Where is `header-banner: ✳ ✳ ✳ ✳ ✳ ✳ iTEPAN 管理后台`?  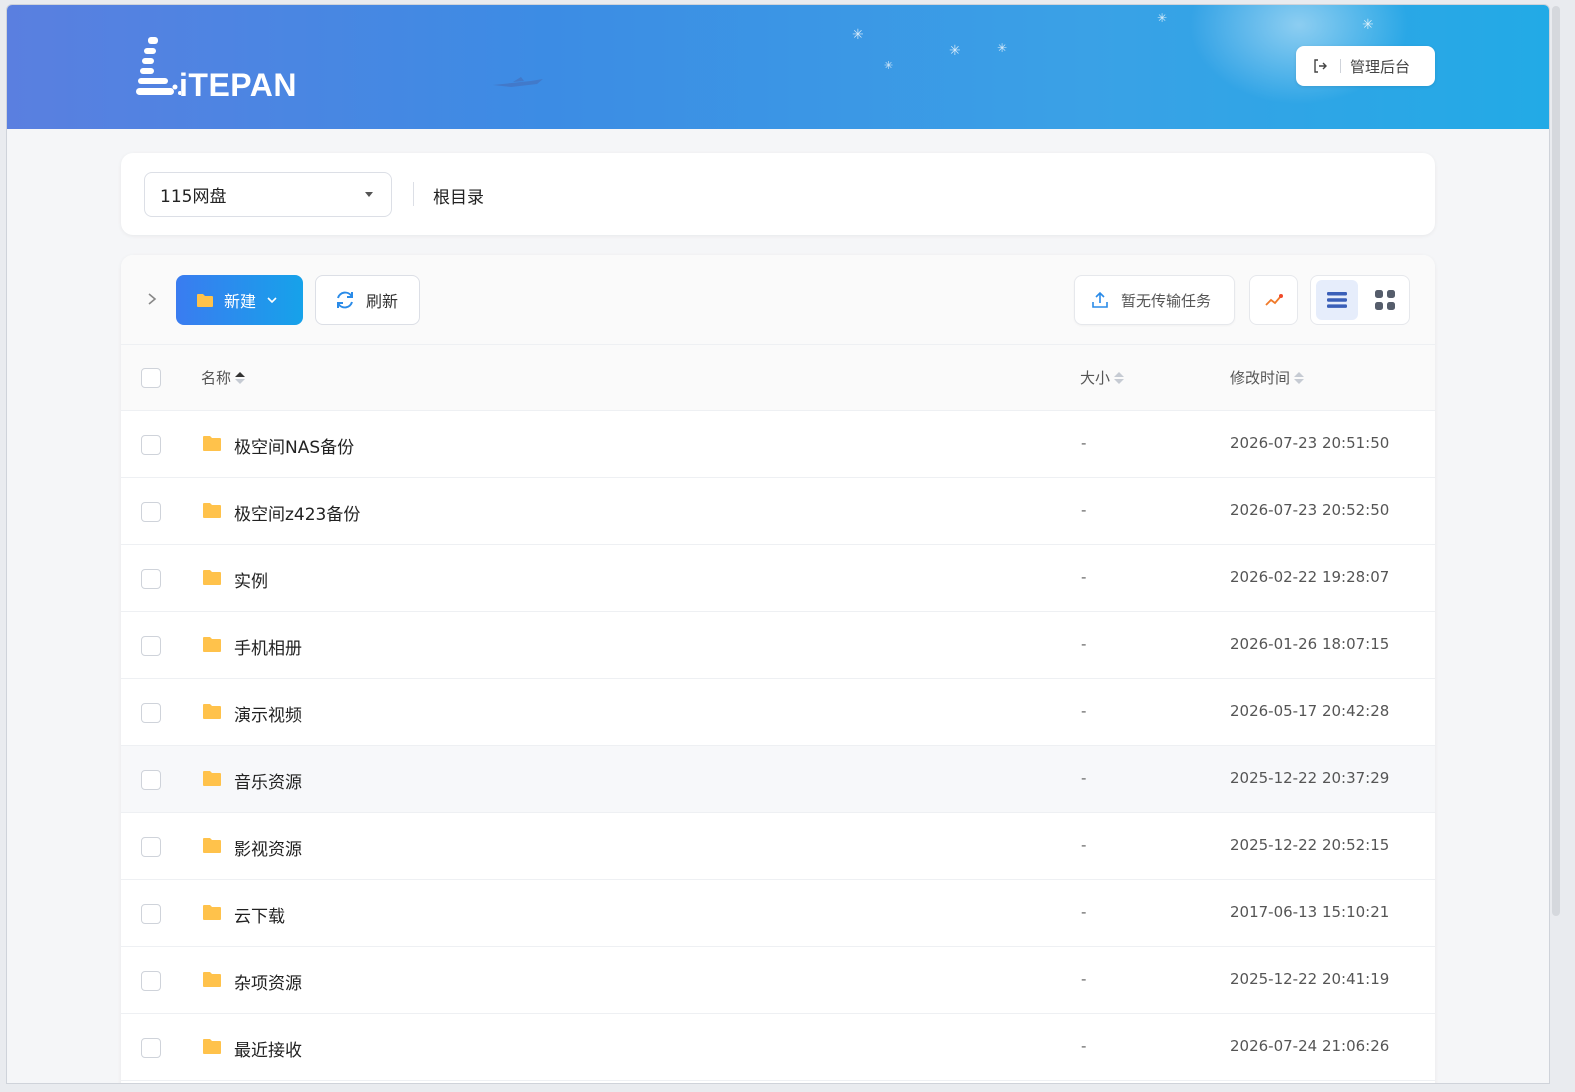
header-banner: ✳ ✳ ✳ ✳ ✳ ✳ iTEPAN 管理后台 is located at coordinates (778, 67).